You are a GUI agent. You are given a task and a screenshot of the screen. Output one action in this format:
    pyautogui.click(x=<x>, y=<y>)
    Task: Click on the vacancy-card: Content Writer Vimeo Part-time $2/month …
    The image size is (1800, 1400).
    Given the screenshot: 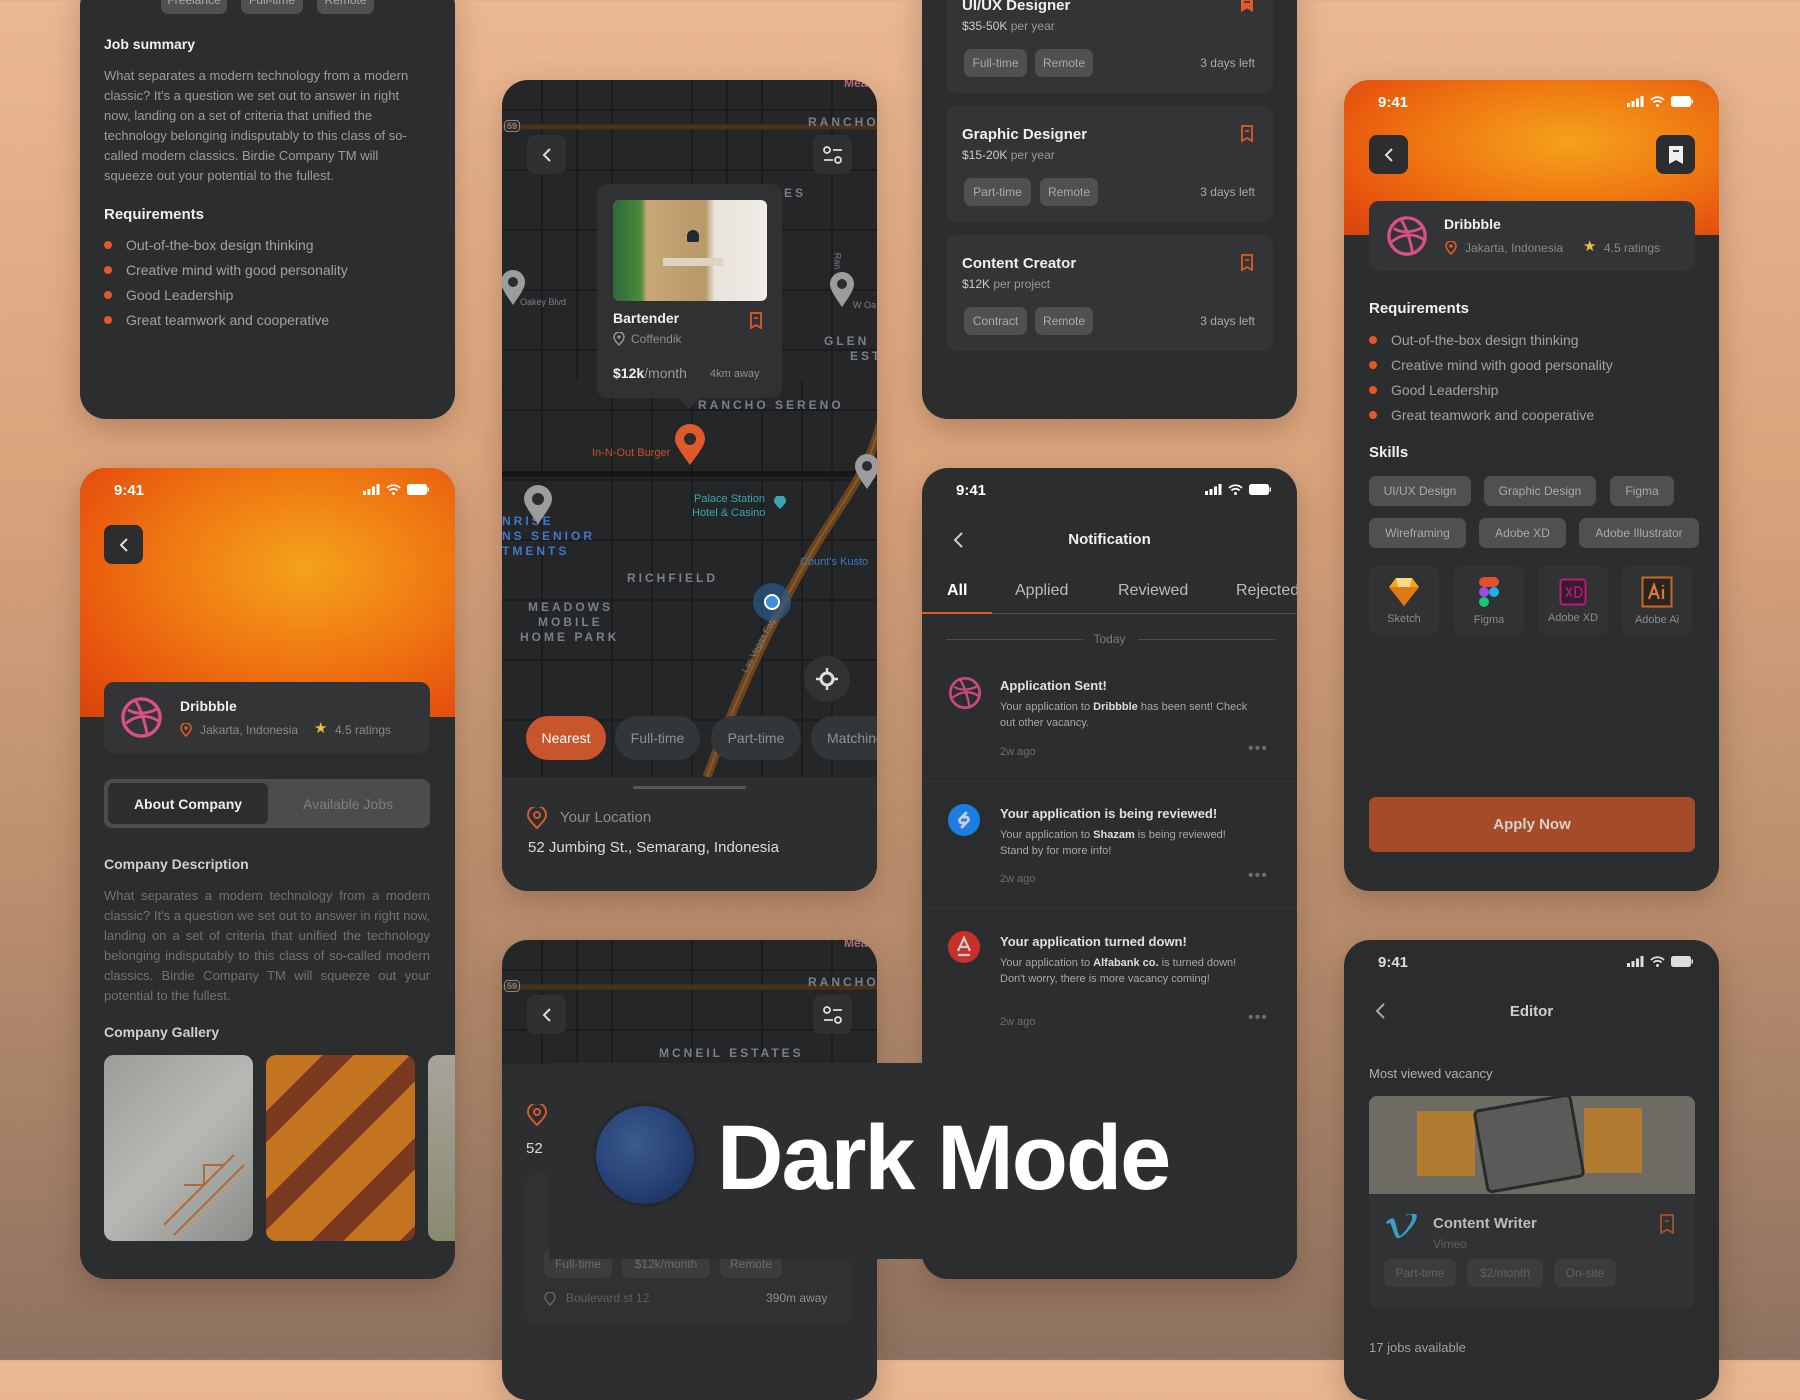 What is the action you would take?
    pyautogui.click(x=1532, y=1251)
    